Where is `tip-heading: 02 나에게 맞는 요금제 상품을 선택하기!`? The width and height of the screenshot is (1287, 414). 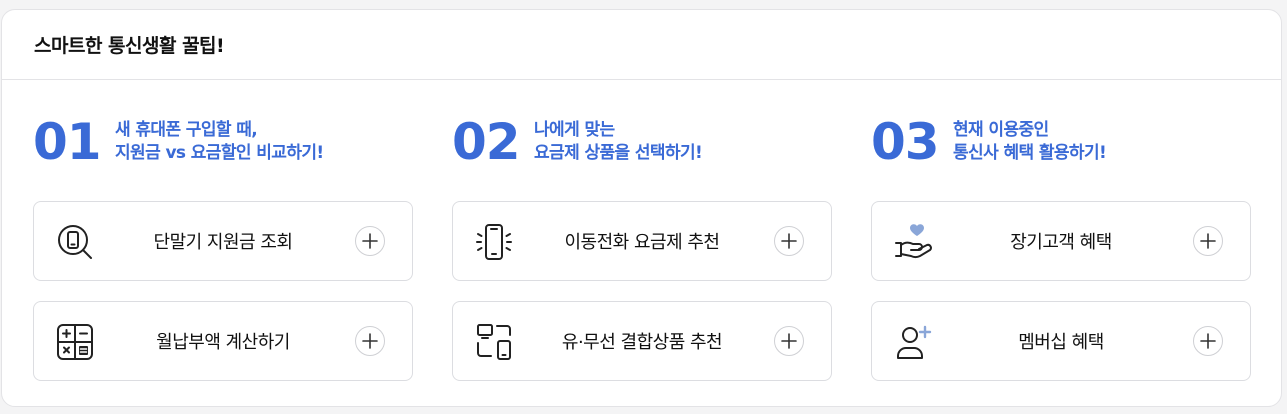
tip-heading: 02 나에게 맞는 요금제 상품을 선택하기! is located at coordinates (577, 142).